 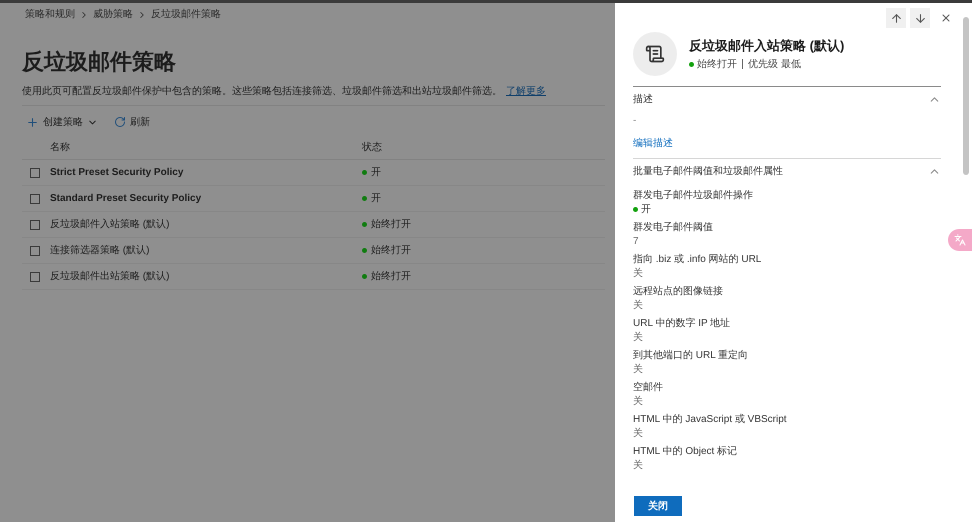 I want to click on breadcrumb-link: 反垃圾邮件策略, so click(x=186, y=14).